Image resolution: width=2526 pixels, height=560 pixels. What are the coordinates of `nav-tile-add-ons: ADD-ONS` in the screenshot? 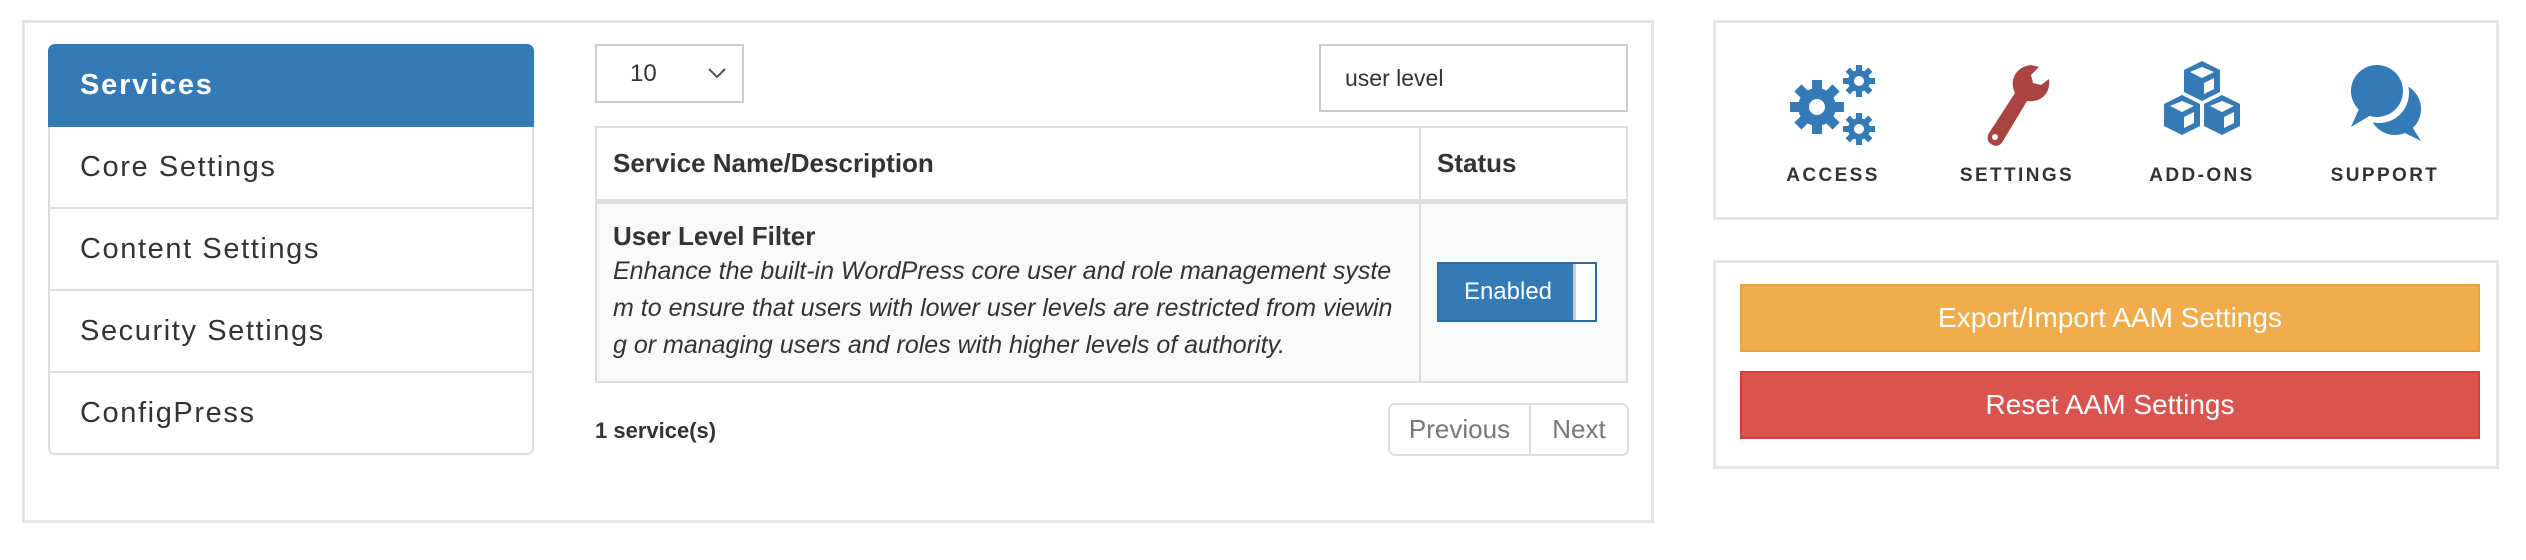 It's located at (2202, 123).